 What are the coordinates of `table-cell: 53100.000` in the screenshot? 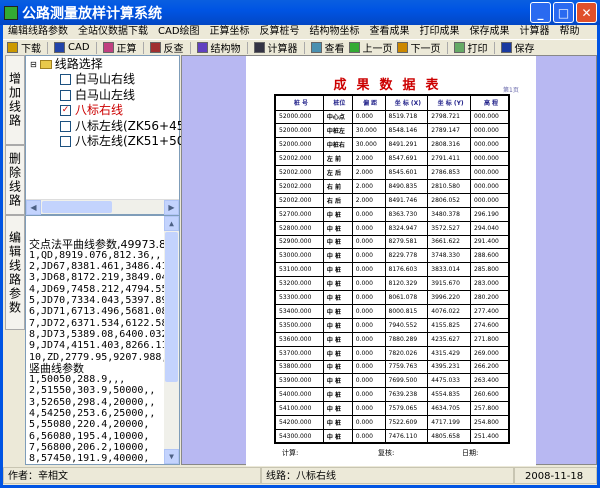 It's located at (299, 270).